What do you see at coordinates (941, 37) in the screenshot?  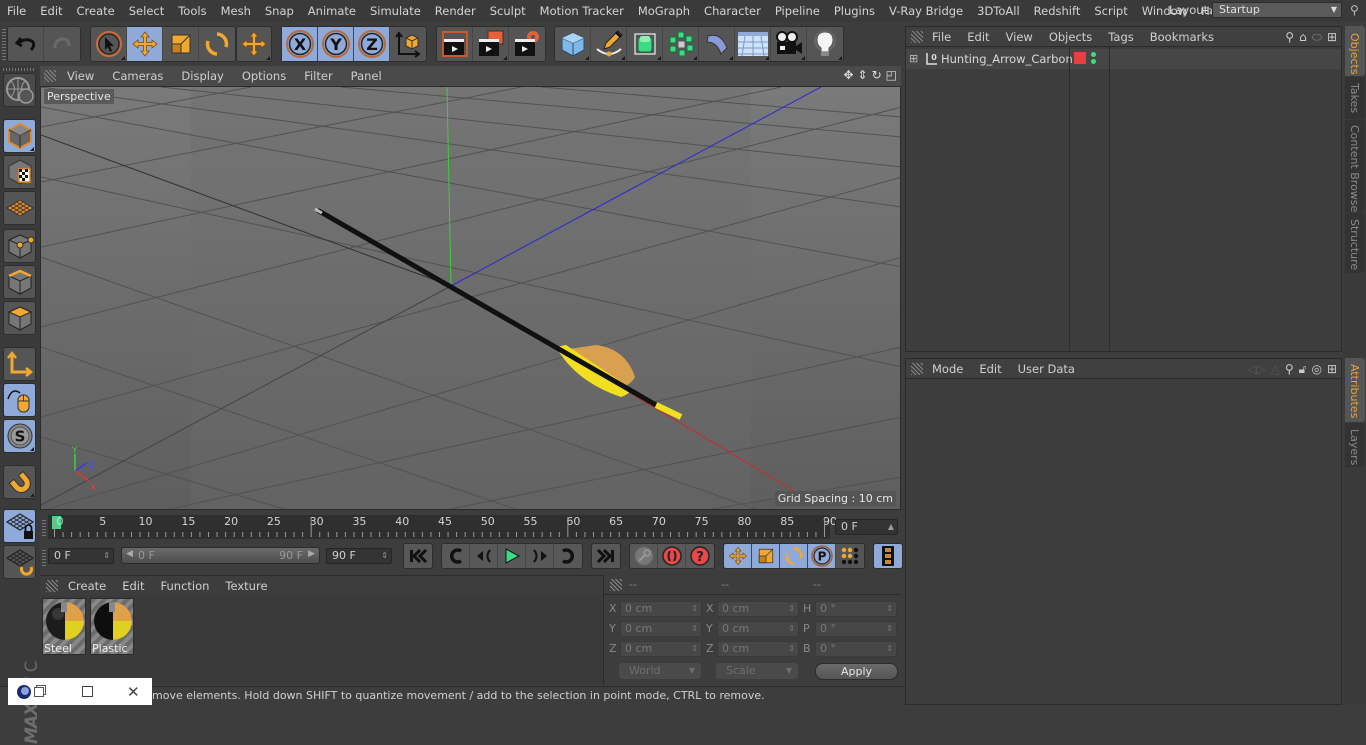 I see `object-menu-file: File` at bounding box center [941, 37].